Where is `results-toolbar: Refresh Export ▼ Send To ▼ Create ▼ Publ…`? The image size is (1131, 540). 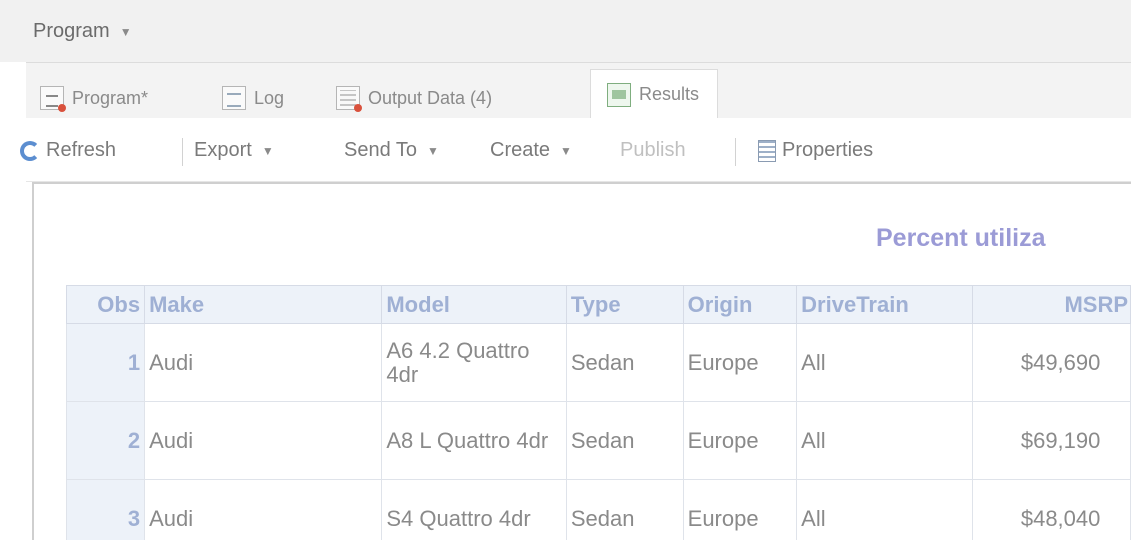
results-toolbar: Refresh Export ▼ Send To ▼ Create ▼ Publ… is located at coordinates (575, 150).